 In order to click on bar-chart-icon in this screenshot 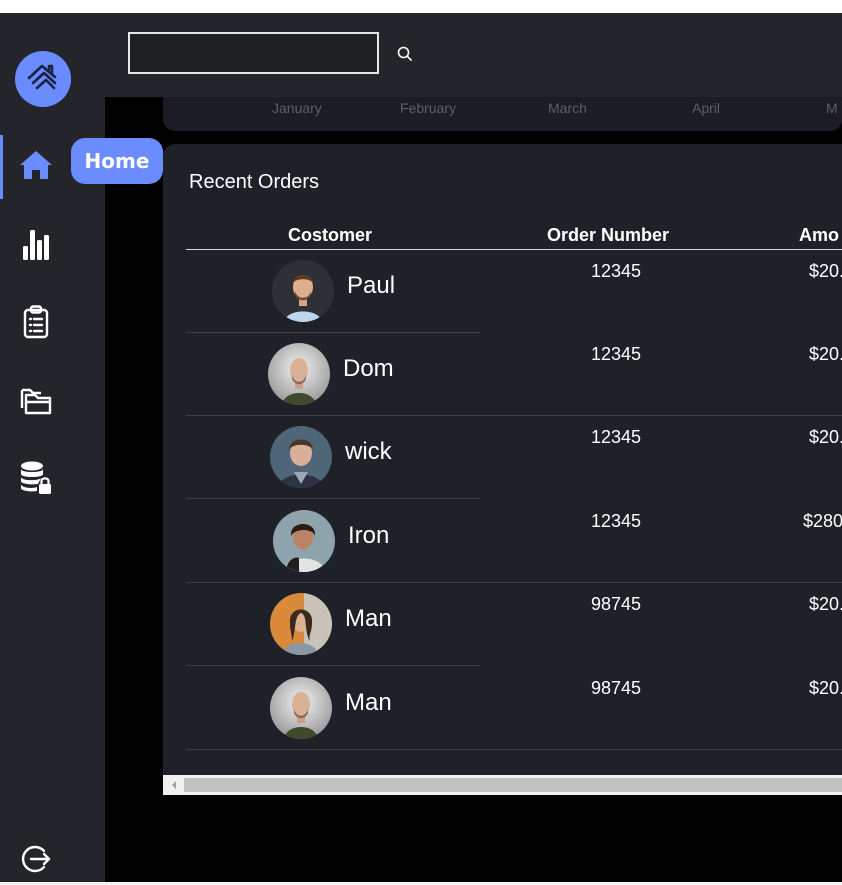, I will do `click(36, 245)`.